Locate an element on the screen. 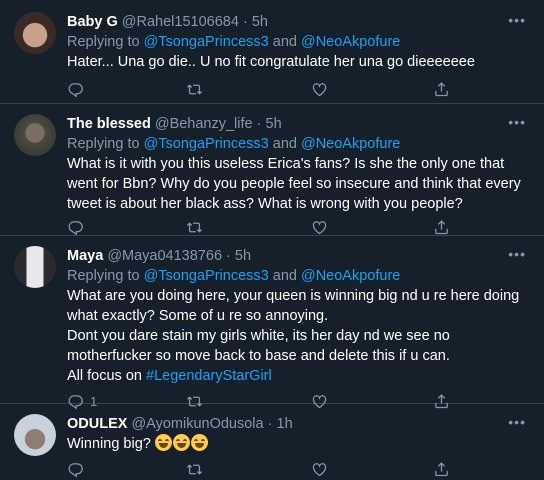 This screenshot has height=480, width=544. display-name: ODULEX is located at coordinates (97, 424).